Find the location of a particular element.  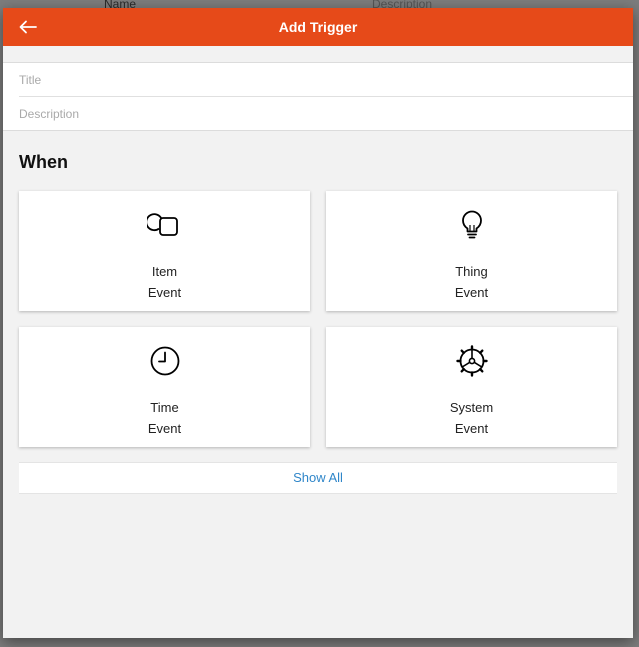

thing-event-line1: Thing is located at coordinates (471, 271).